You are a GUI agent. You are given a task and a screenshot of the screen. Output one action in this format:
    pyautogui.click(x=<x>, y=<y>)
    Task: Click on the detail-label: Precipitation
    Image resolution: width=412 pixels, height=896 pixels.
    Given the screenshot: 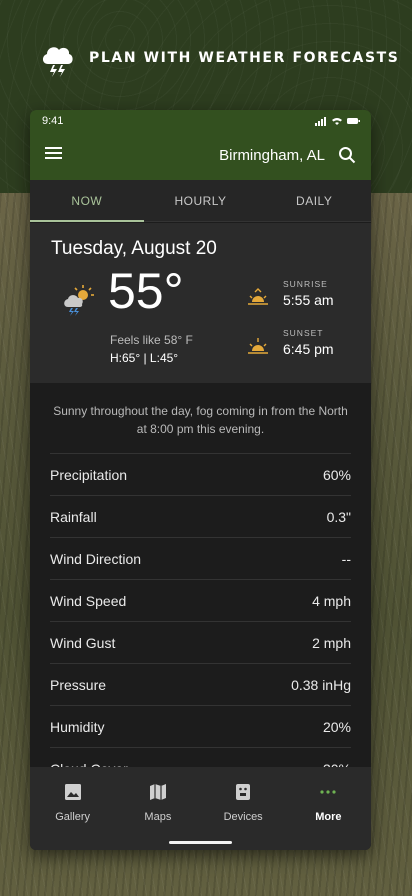 What is the action you would take?
    pyautogui.click(x=89, y=474)
    